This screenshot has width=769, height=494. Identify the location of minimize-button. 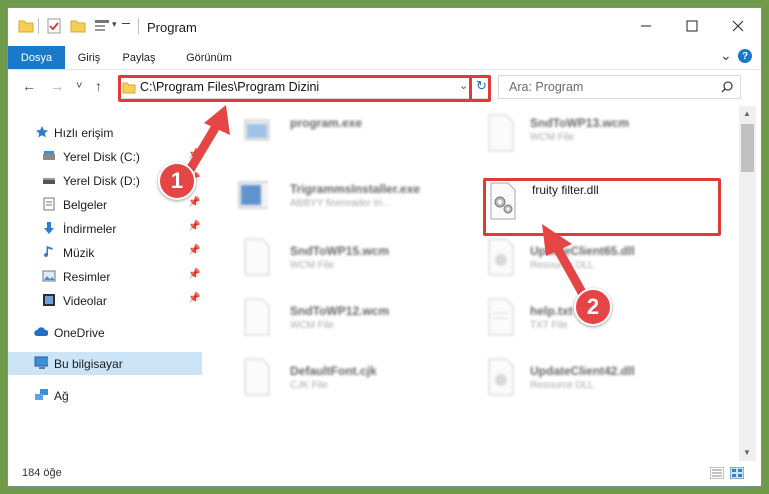
(646, 26).